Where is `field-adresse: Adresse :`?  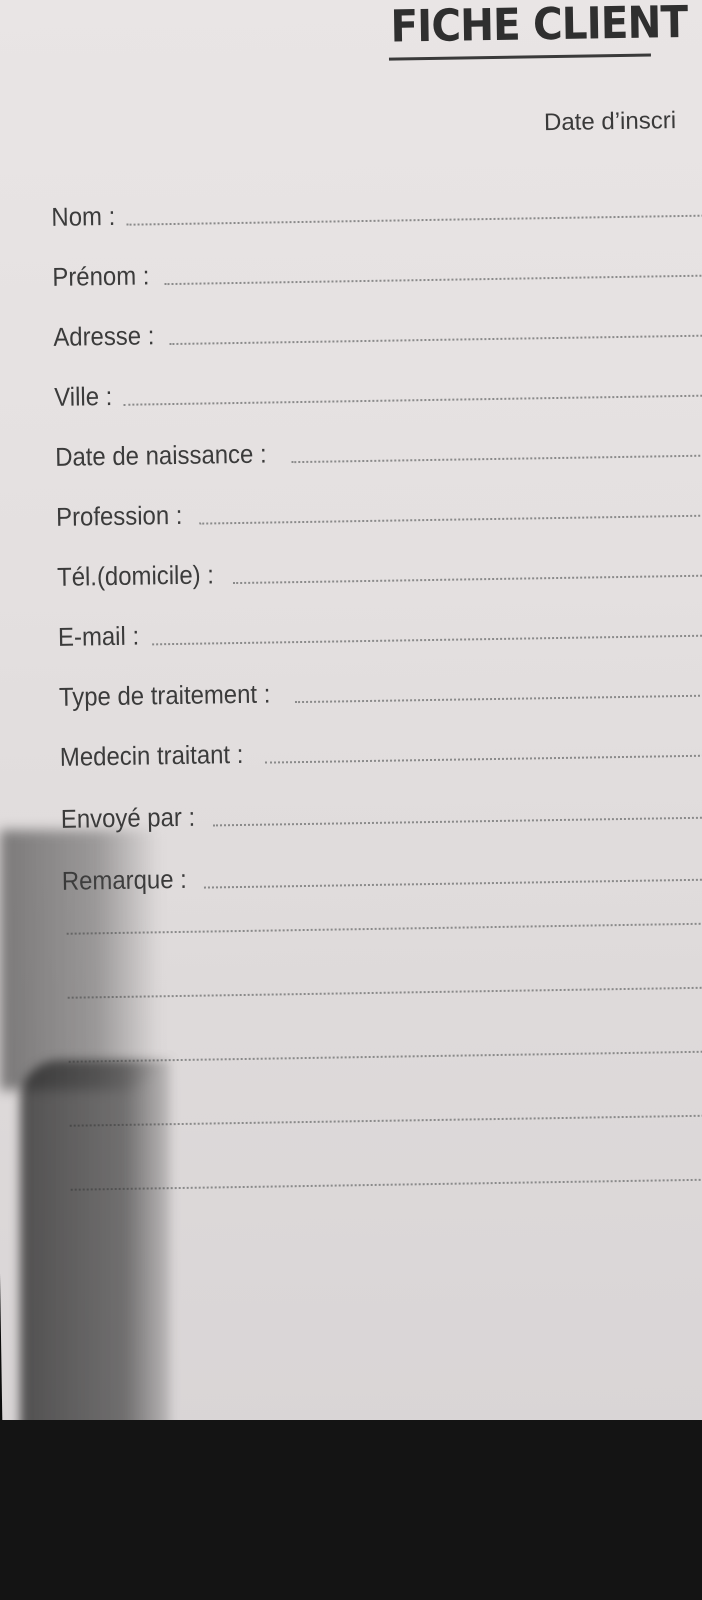
field-adresse: Adresse : is located at coordinates (377, 329).